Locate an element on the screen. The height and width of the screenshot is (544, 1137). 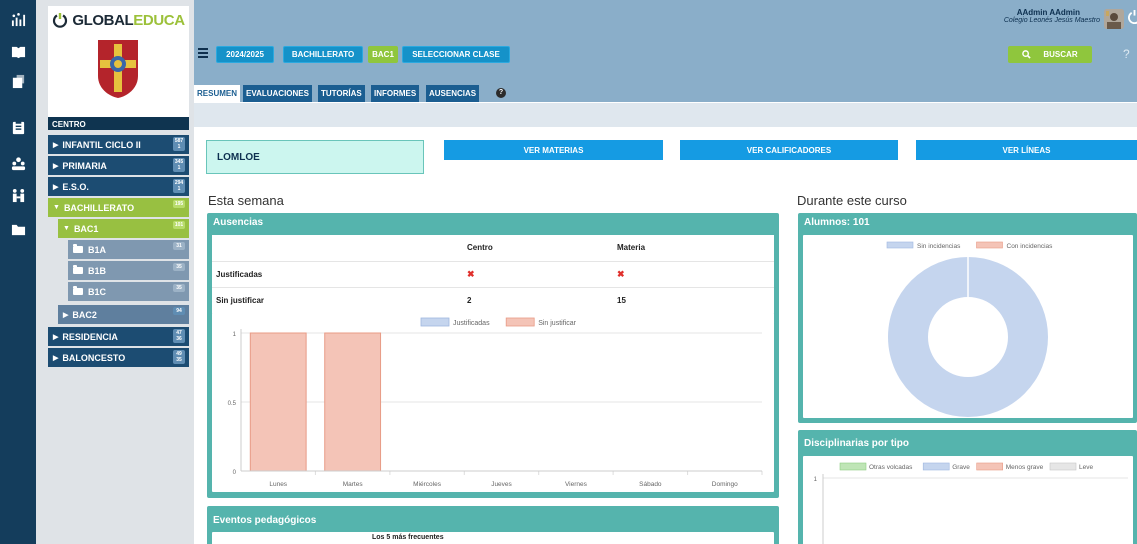
week-heading: Esta semana is located at coordinates (246, 200).